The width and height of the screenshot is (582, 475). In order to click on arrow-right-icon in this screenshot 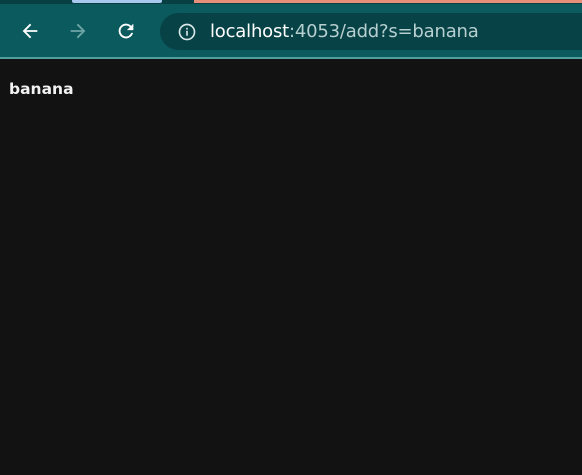, I will do `click(78, 31)`.